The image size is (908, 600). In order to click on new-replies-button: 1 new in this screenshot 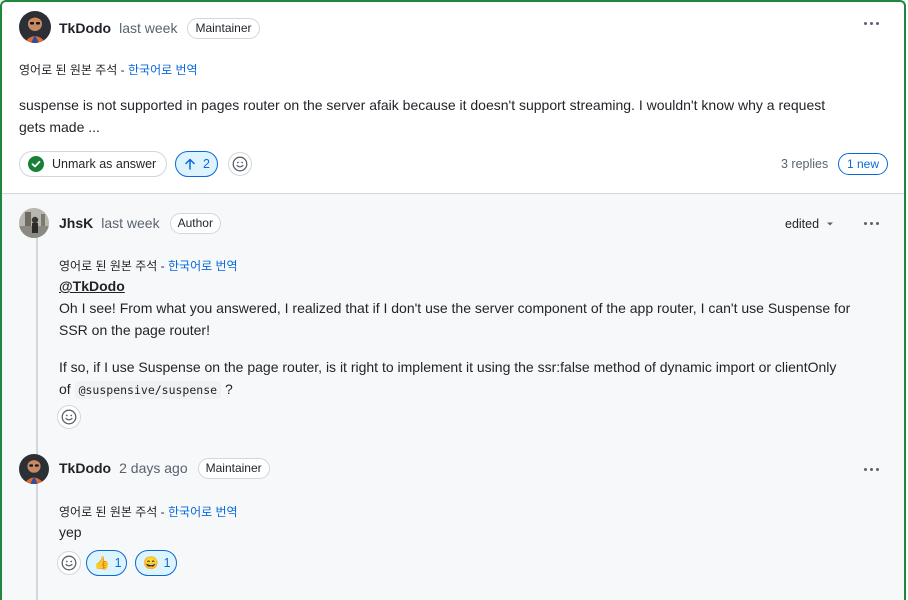, I will do `click(863, 164)`.